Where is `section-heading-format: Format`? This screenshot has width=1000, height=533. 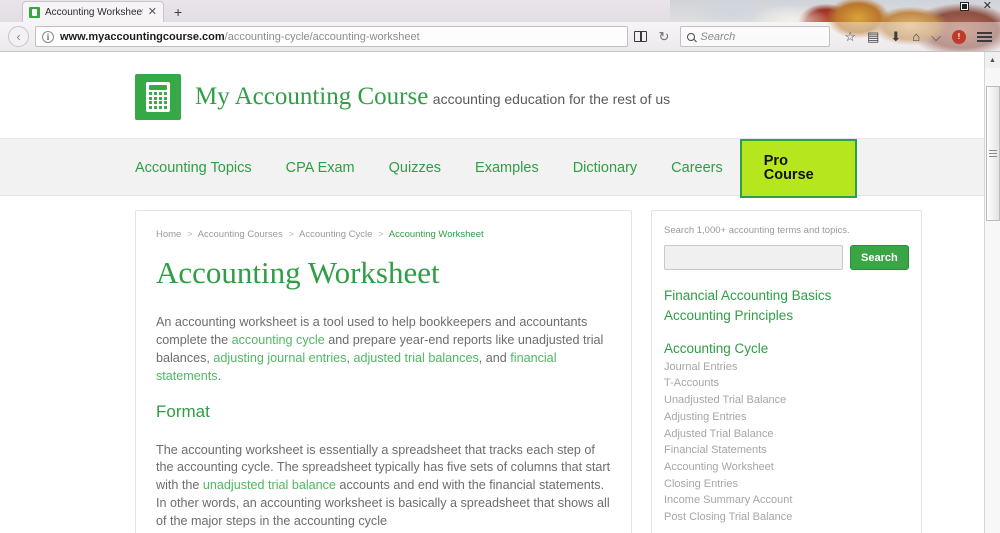
section-heading-format: Format is located at coordinates (183, 411).